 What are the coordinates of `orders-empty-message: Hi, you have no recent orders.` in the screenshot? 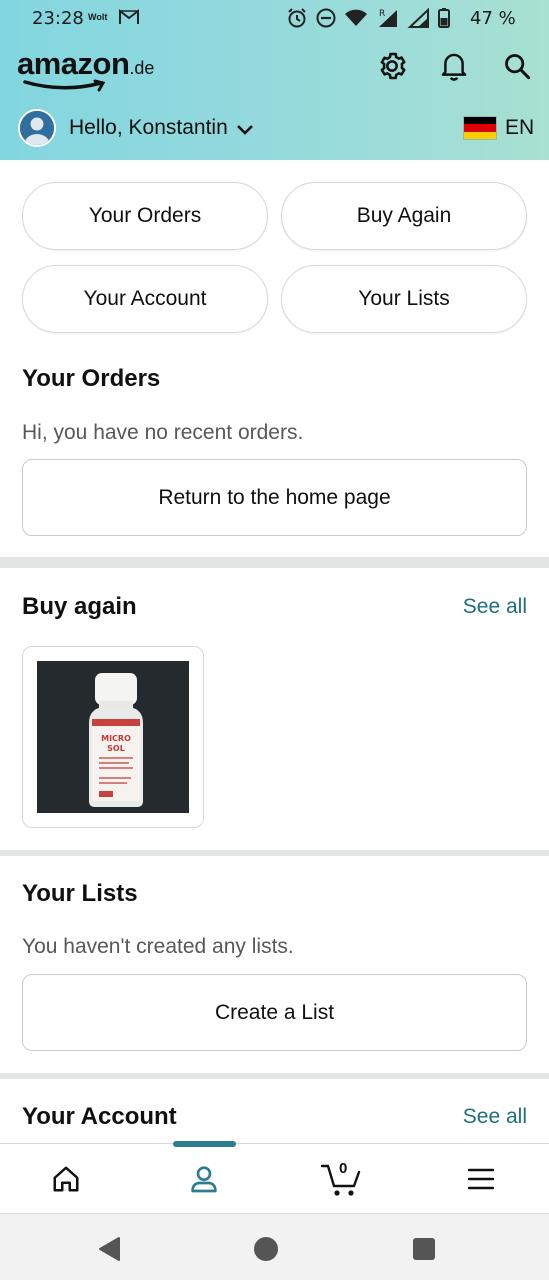 It's located at (163, 432).